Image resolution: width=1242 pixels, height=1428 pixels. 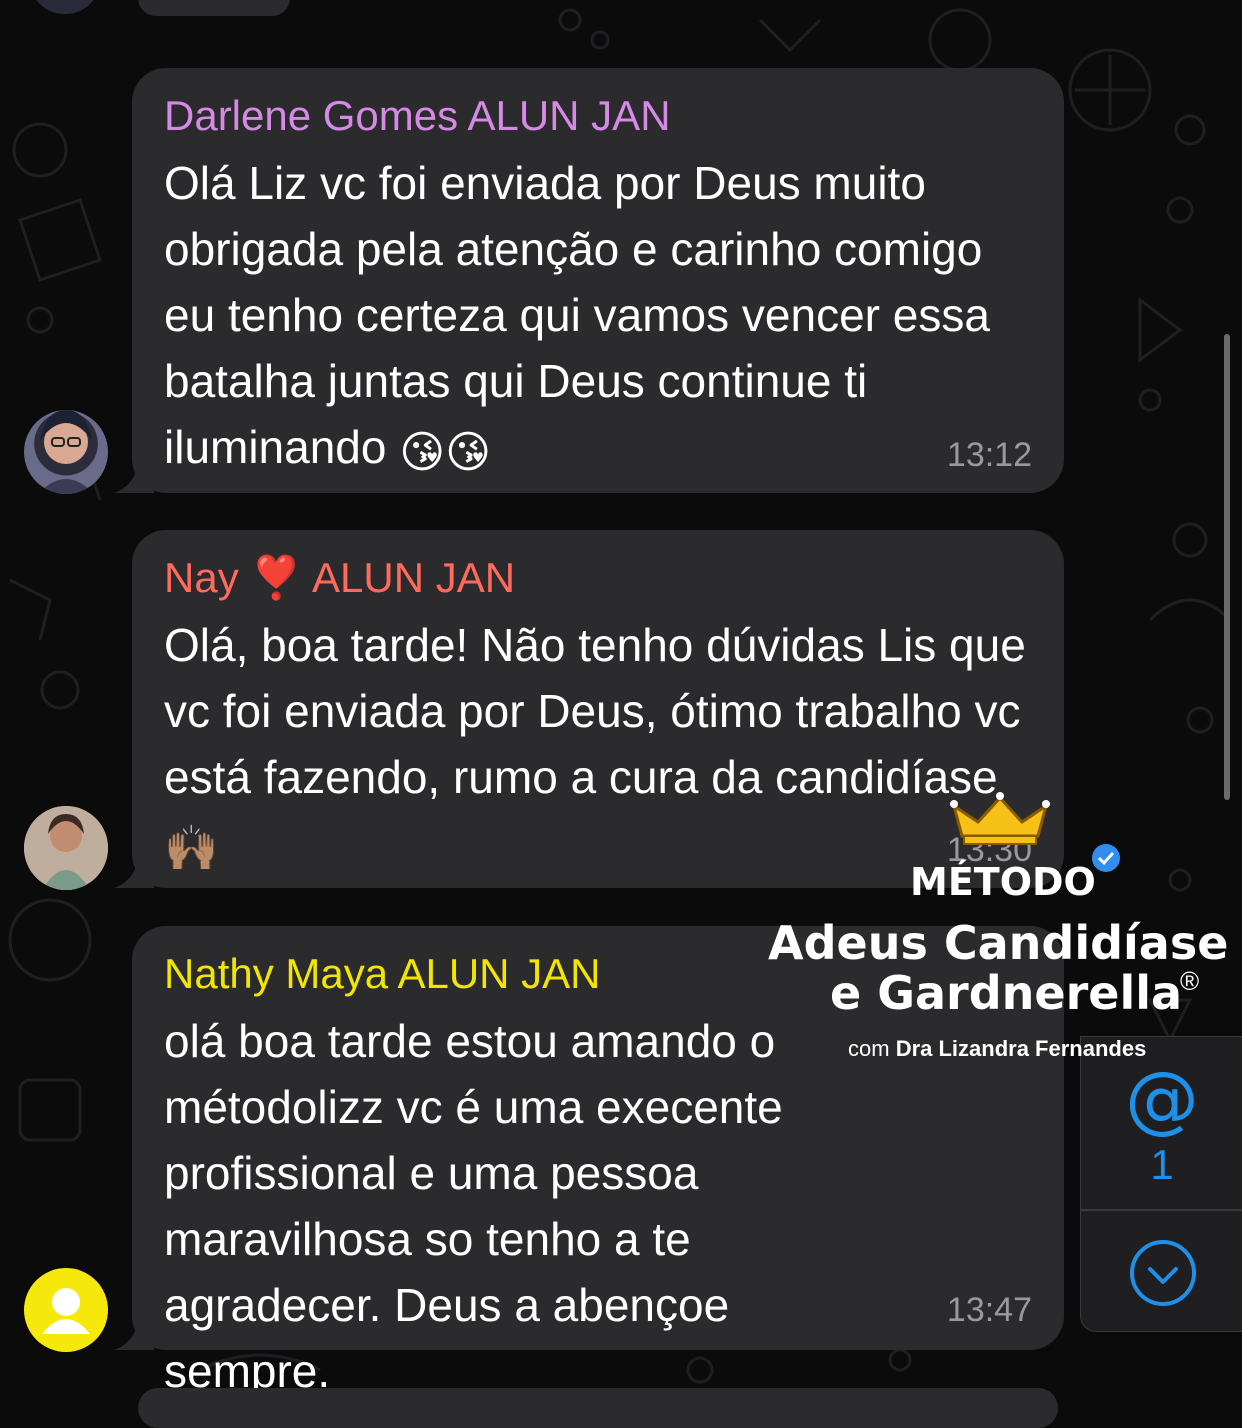 What do you see at coordinates (1162, 1164) in the screenshot?
I see `mentions-count: 1` at bounding box center [1162, 1164].